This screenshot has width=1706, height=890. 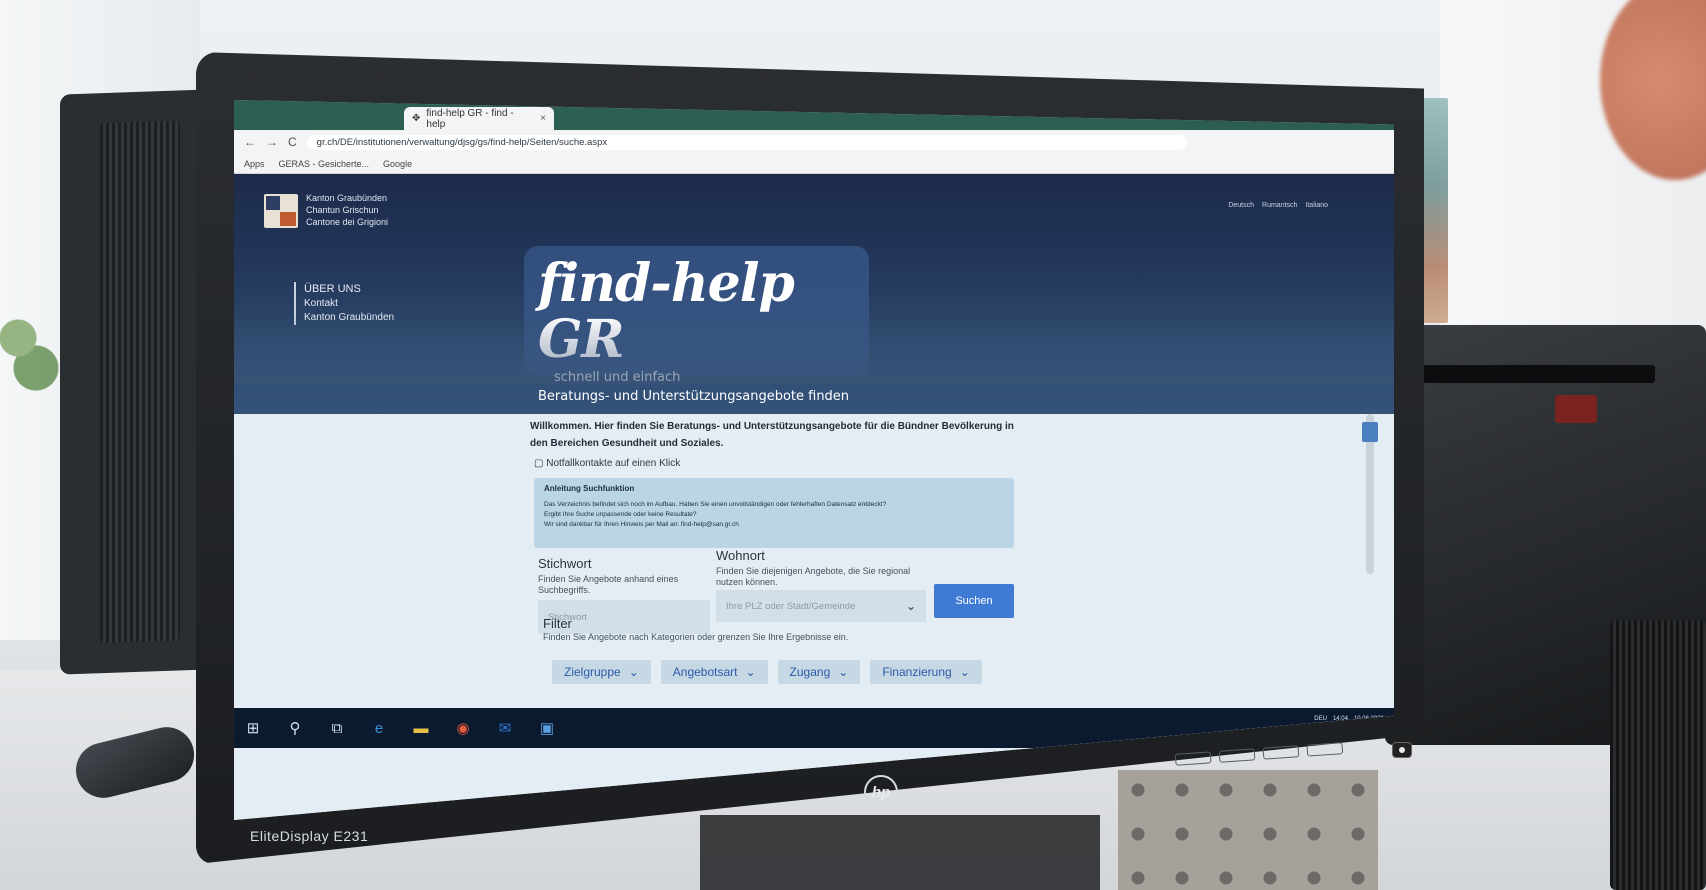 What do you see at coordinates (281, 211) in the screenshot?
I see `canton-logo` at bounding box center [281, 211].